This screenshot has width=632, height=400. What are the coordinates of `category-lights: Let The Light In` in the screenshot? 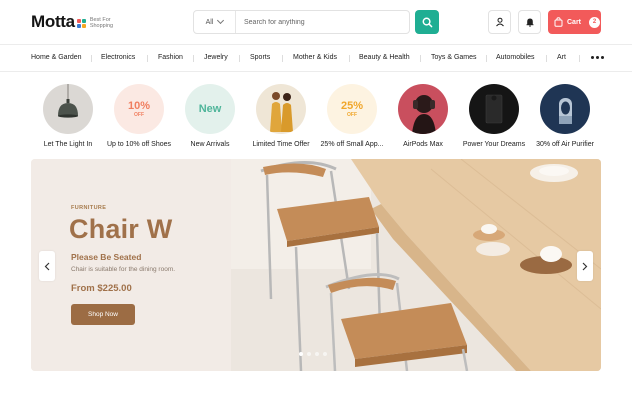 It's located at (68, 116).